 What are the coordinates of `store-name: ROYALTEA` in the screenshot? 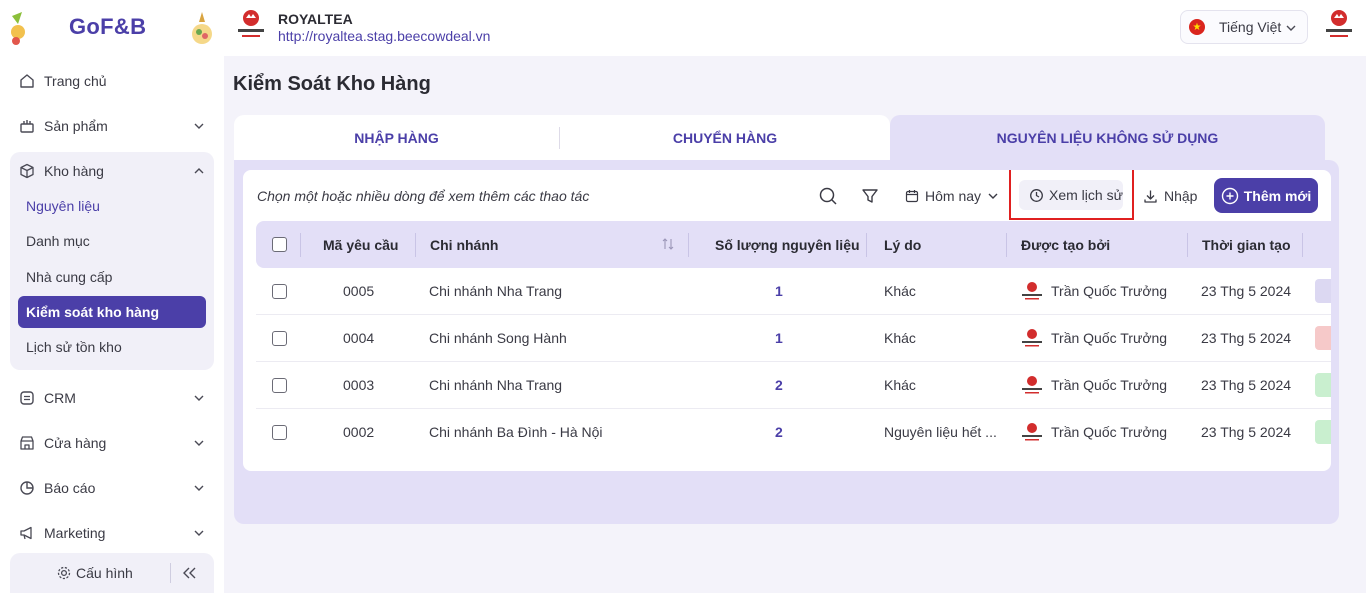 It's located at (315, 19).